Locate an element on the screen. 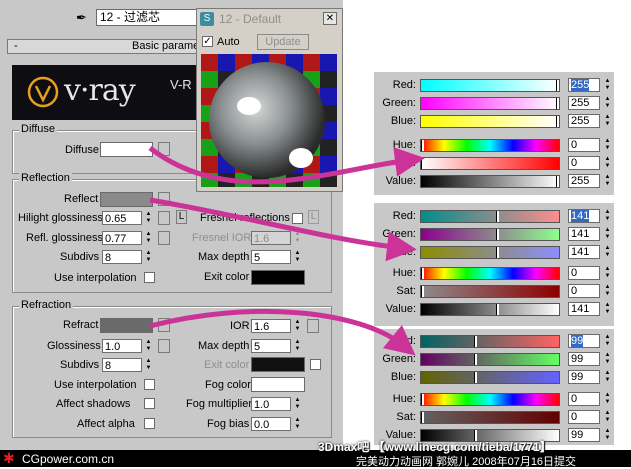 The height and width of the screenshot is (469, 631). watermark-site: CGpower.com.cn is located at coordinates (68, 459).